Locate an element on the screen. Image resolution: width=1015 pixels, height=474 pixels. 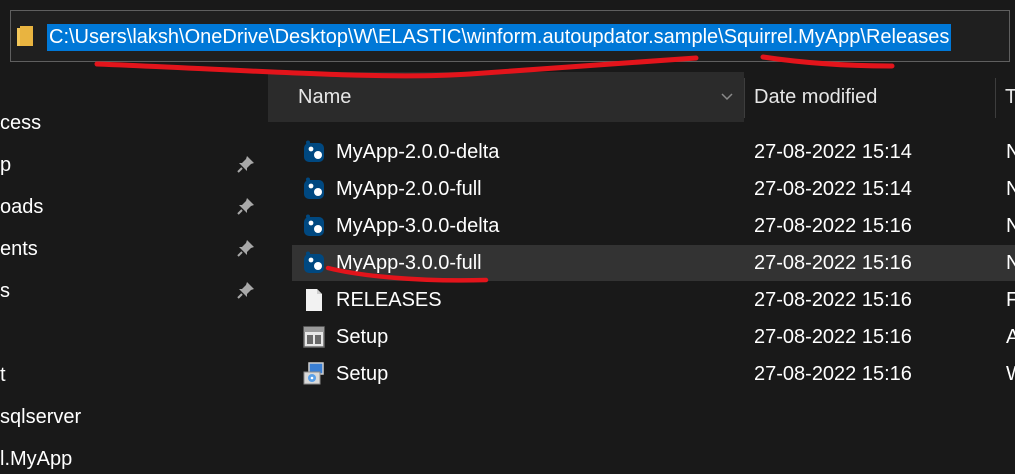
file-type: A is located at coordinates (1010, 337).